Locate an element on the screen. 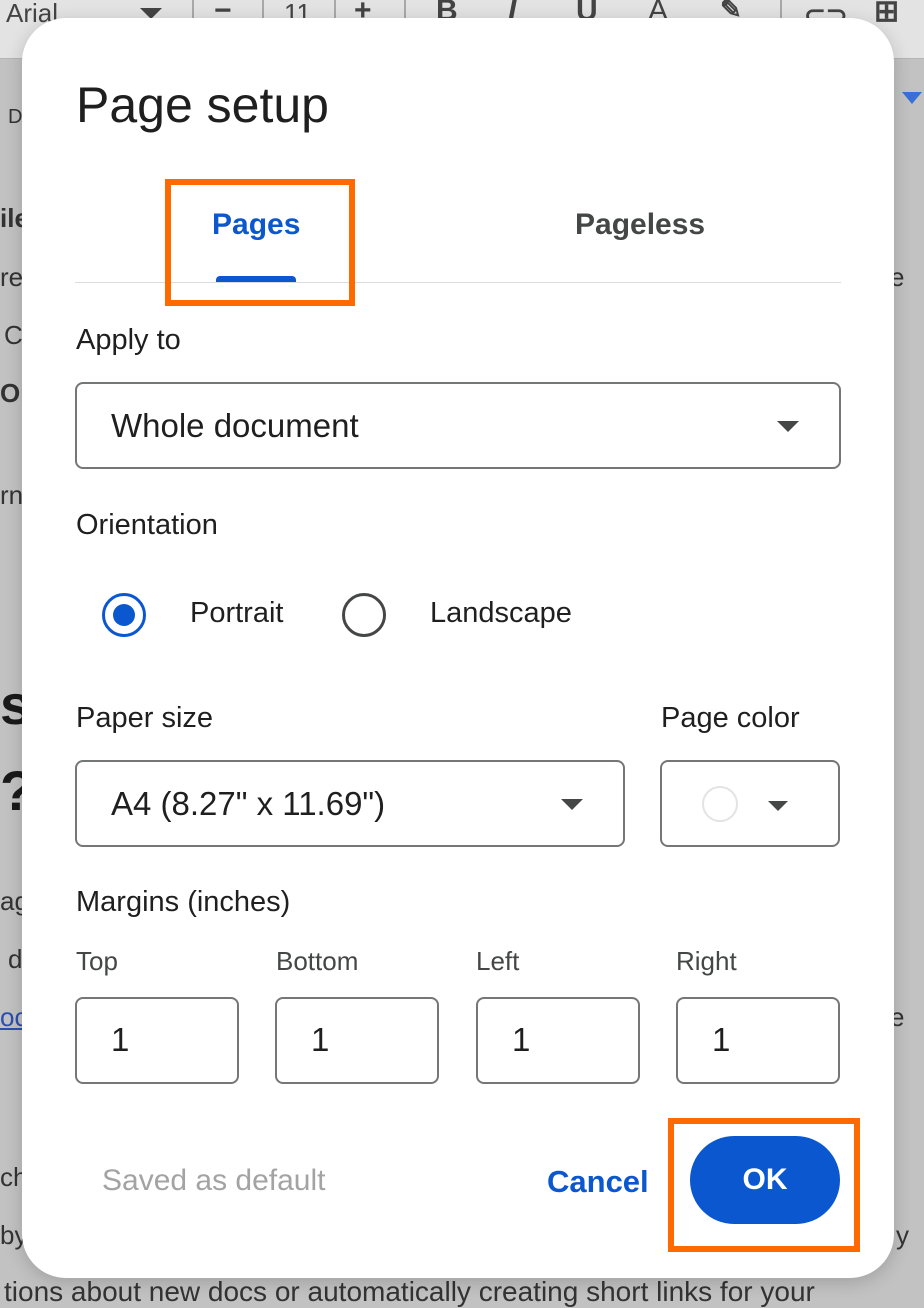 The height and width of the screenshot is (1308, 924). margin-right-label: Right is located at coordinates (706, 961).